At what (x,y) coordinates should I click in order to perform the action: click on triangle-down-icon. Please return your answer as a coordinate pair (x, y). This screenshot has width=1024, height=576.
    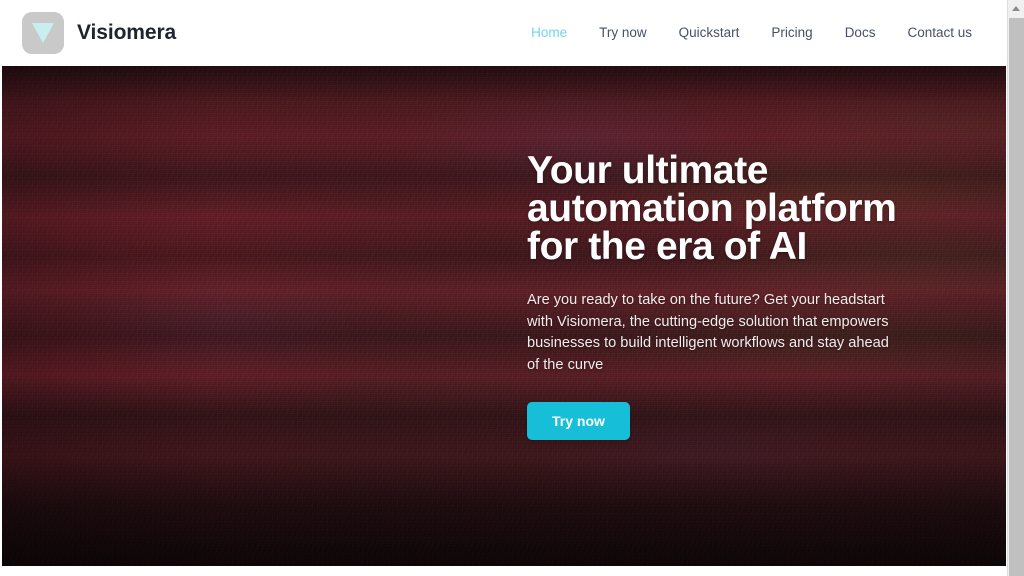
    Looking at the image, I should click on (43, 33).